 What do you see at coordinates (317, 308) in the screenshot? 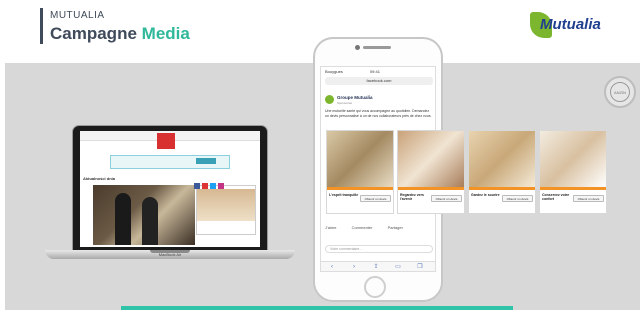
I see `accent-bar` at bounding box center [317, 308].